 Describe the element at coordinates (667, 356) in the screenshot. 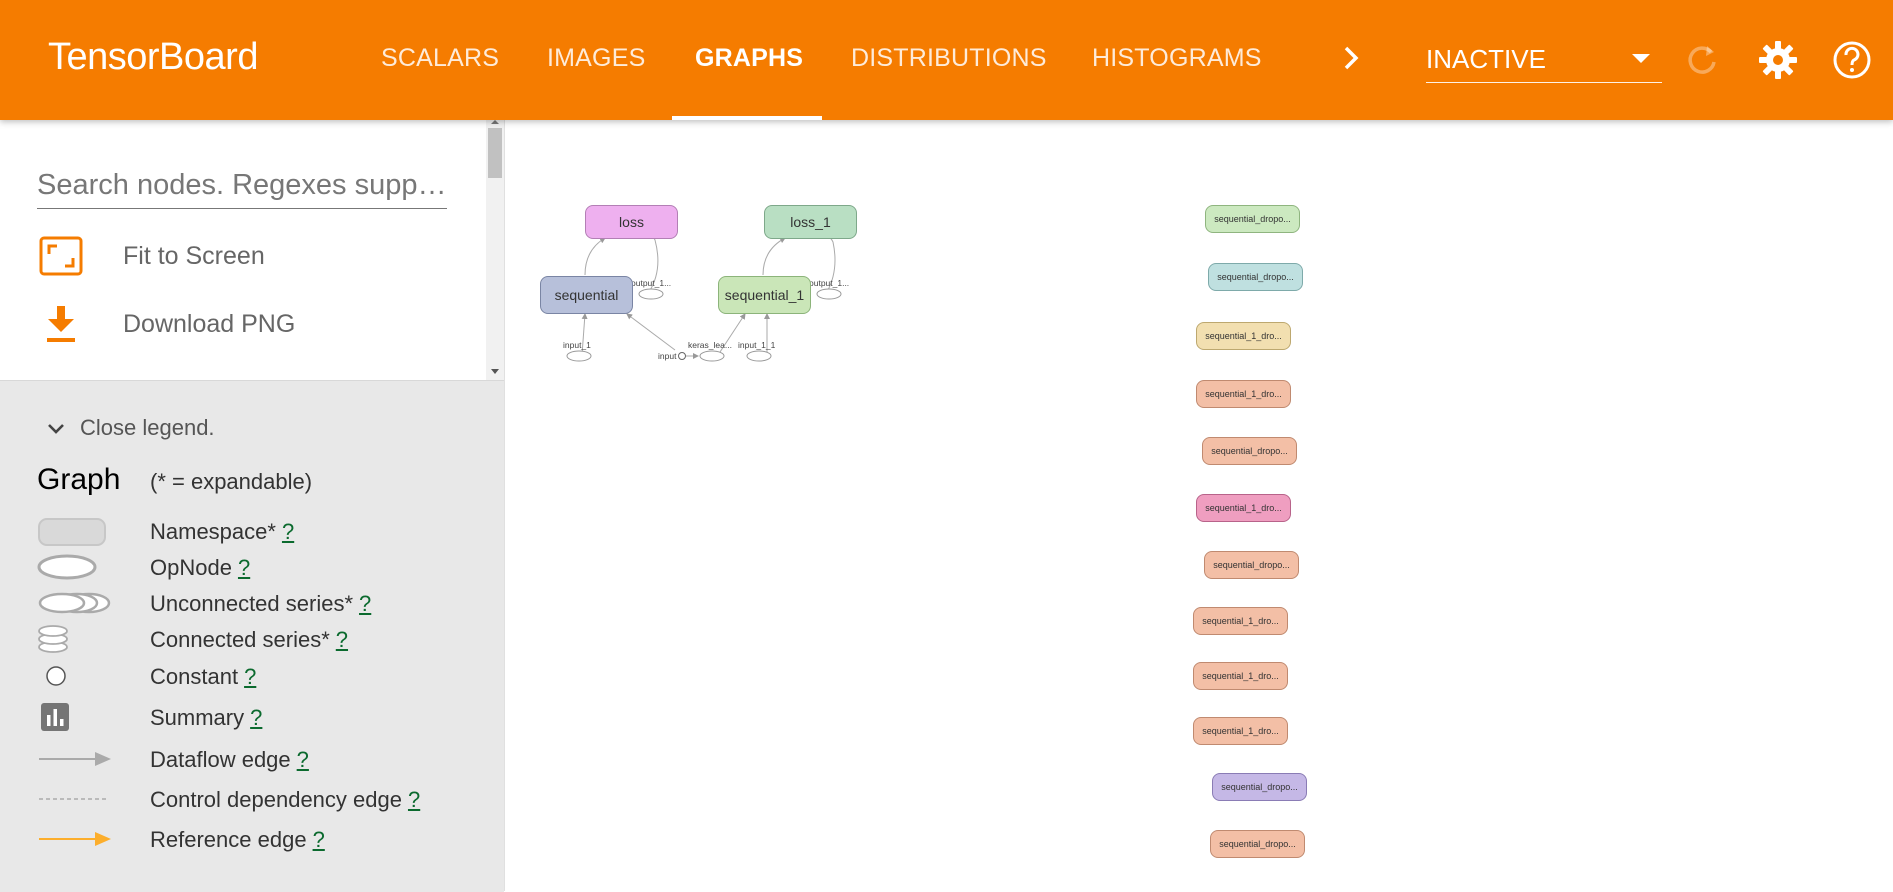

I see `op-label: input` at that location.